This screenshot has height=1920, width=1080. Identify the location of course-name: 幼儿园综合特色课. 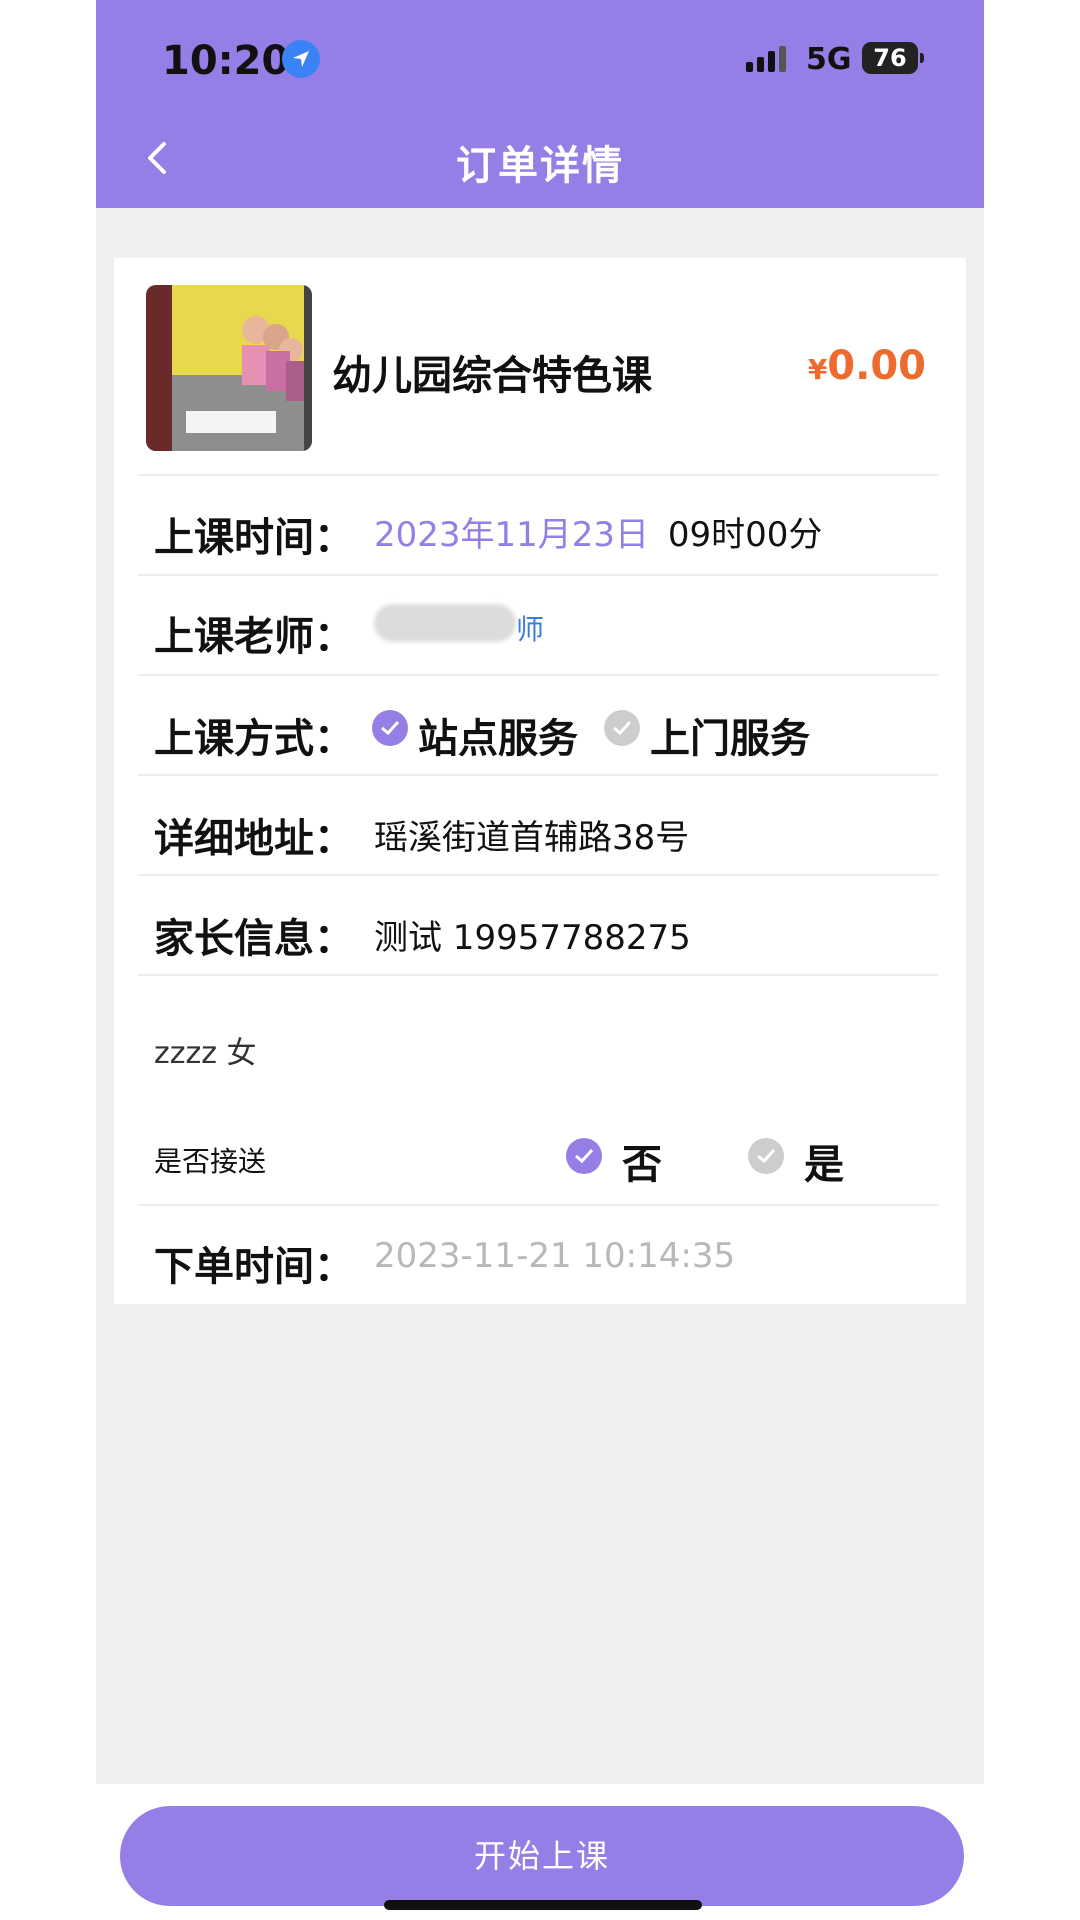
(492, 376).